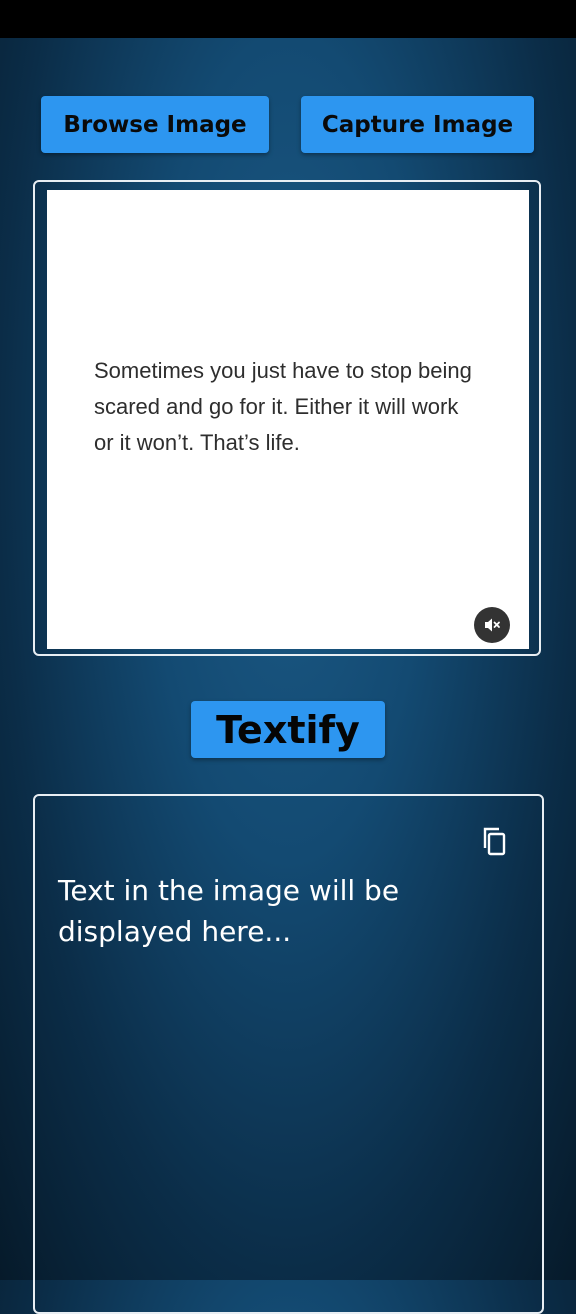 The image size is (576, 1314). Describe the element at coordinates (492, 625) in the screenshot. I see `volume-mute-icon` at that location.